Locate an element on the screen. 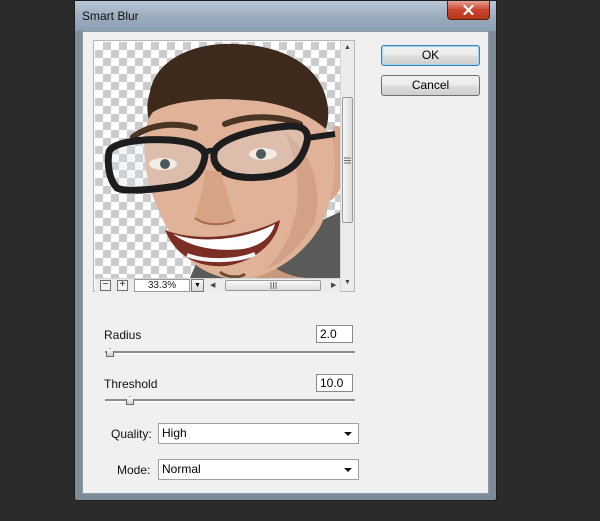  quality-selected-value: High is located at coordinates (174, 433).